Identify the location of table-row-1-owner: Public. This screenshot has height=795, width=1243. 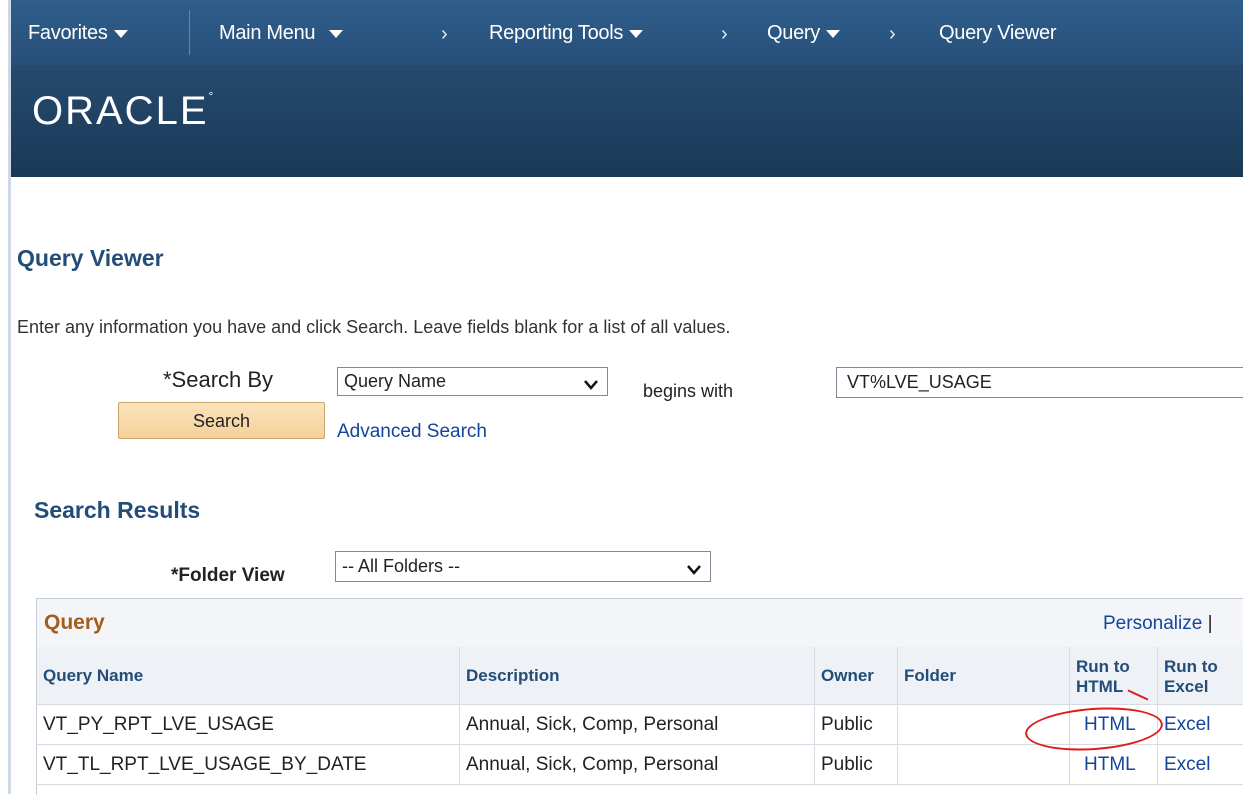
(856, 725).